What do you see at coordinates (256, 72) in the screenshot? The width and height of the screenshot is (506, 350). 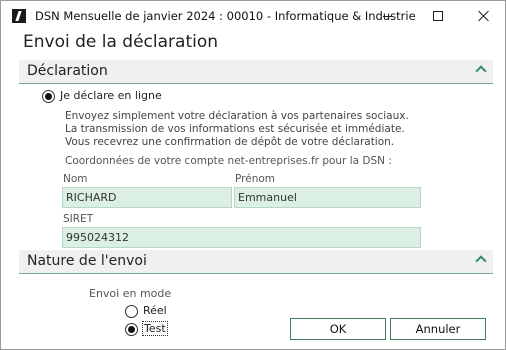 I see `declaration-section-header: Déclaration` at bounding box center [256, 72].